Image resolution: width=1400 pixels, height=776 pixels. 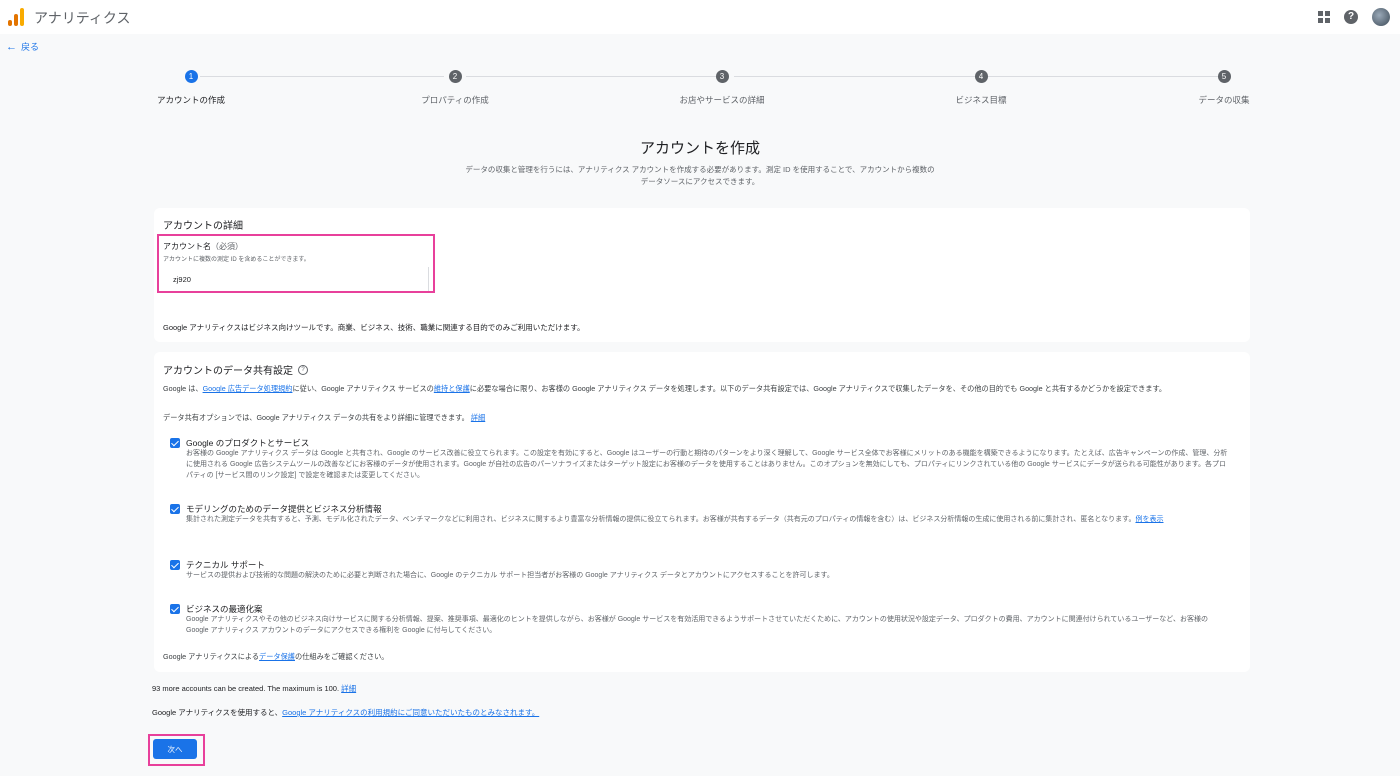 What do you see at coordinates (191, 76) in the screenshot?
I see `step-number: 1` at bounding box center [191, 76].